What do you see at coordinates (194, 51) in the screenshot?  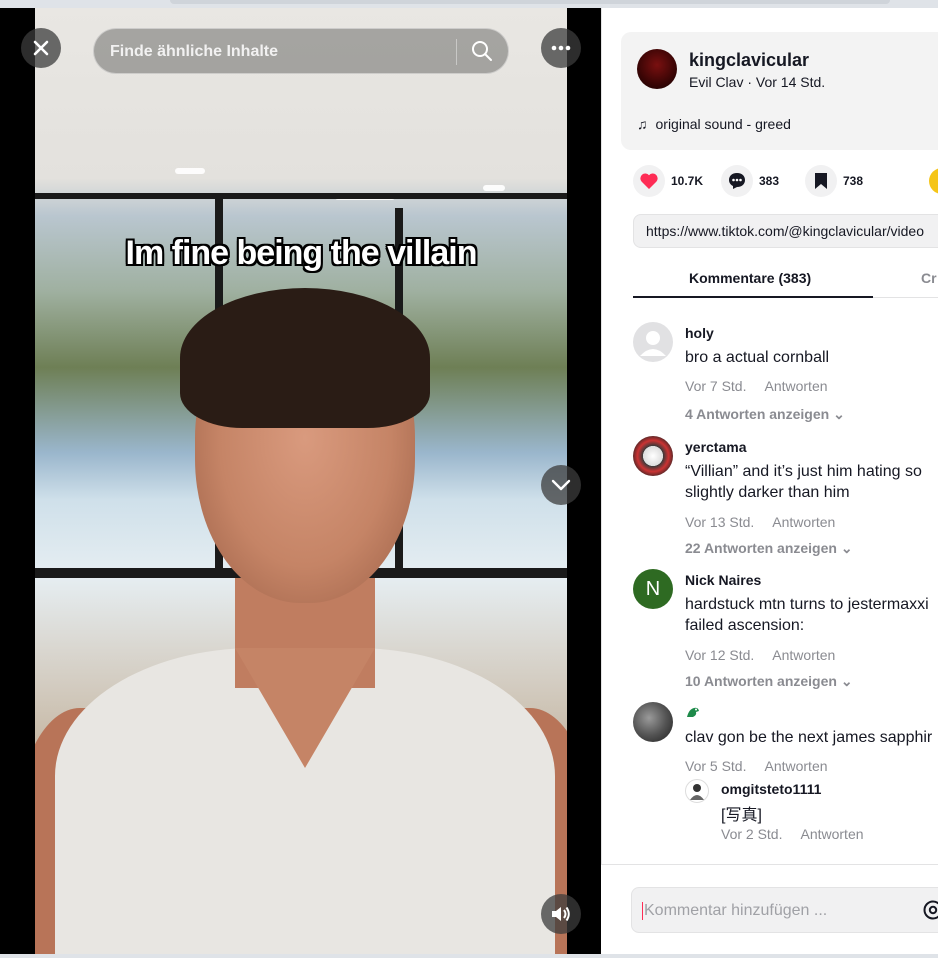 I see `search-placeholder: Finde ähnliche Inhalte` at bounding box center [194, 51].